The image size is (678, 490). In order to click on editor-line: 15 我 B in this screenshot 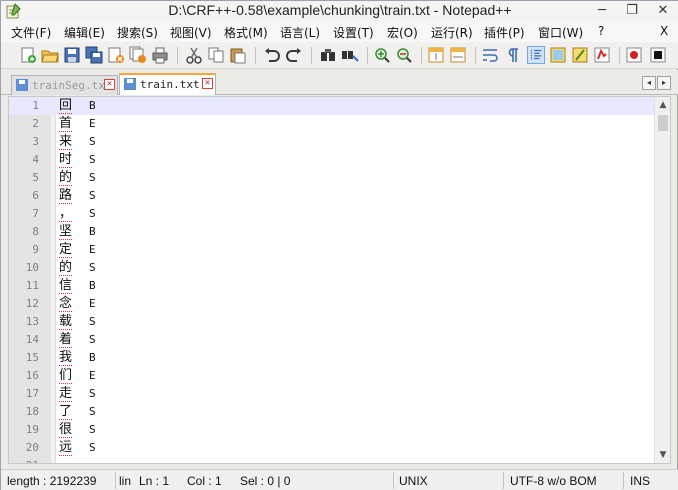, I will do `click(333, 358)`.